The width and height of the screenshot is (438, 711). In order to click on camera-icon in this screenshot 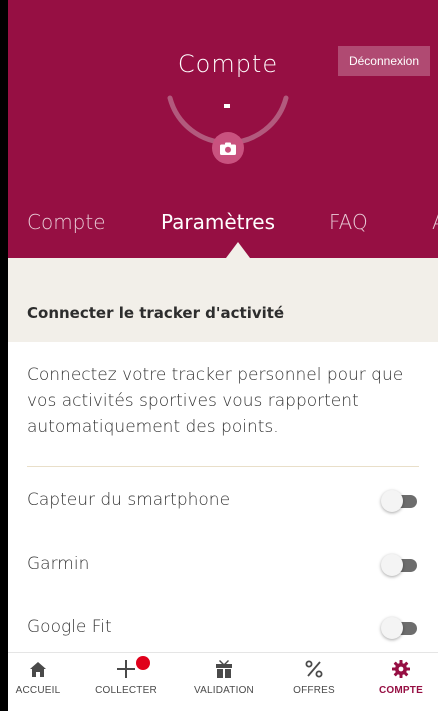, I will do `click(228, 148)`.